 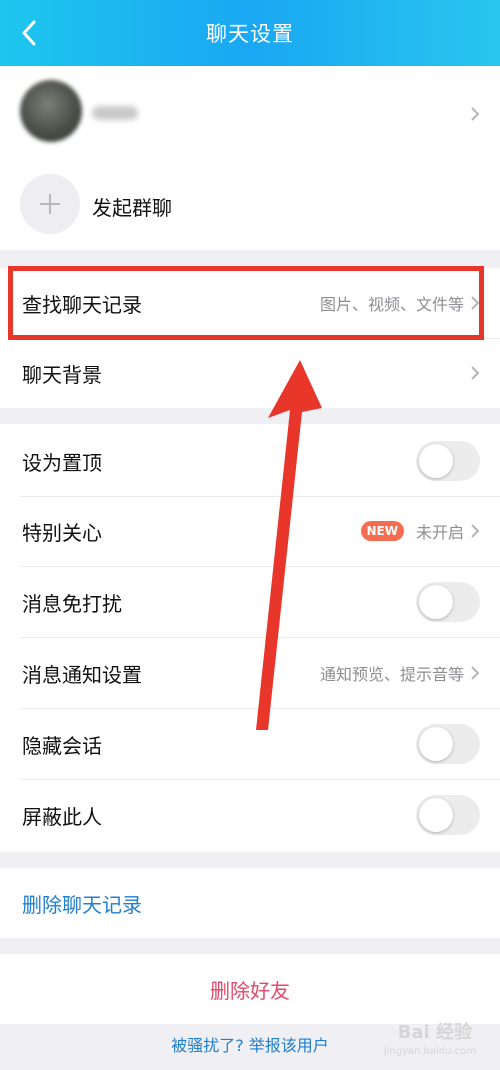 What do you see at coordinates (82, 674) in the screenshot?
I see `notification-settings-label: 消息通知设置` at bounding box center [82, 674].